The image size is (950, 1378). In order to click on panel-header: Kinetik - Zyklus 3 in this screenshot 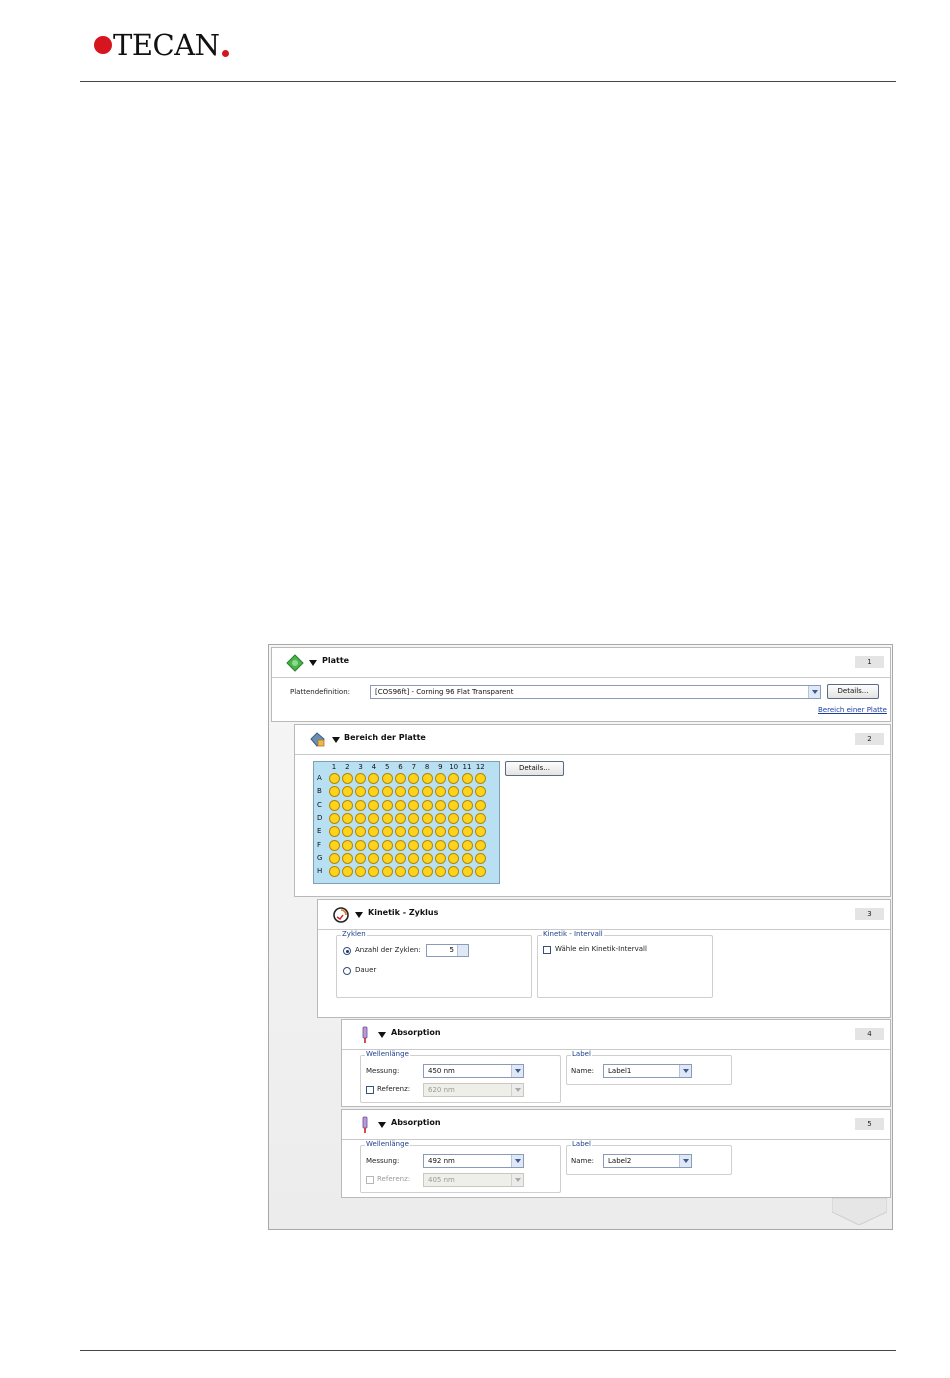, I will do `click(604, 915)`.